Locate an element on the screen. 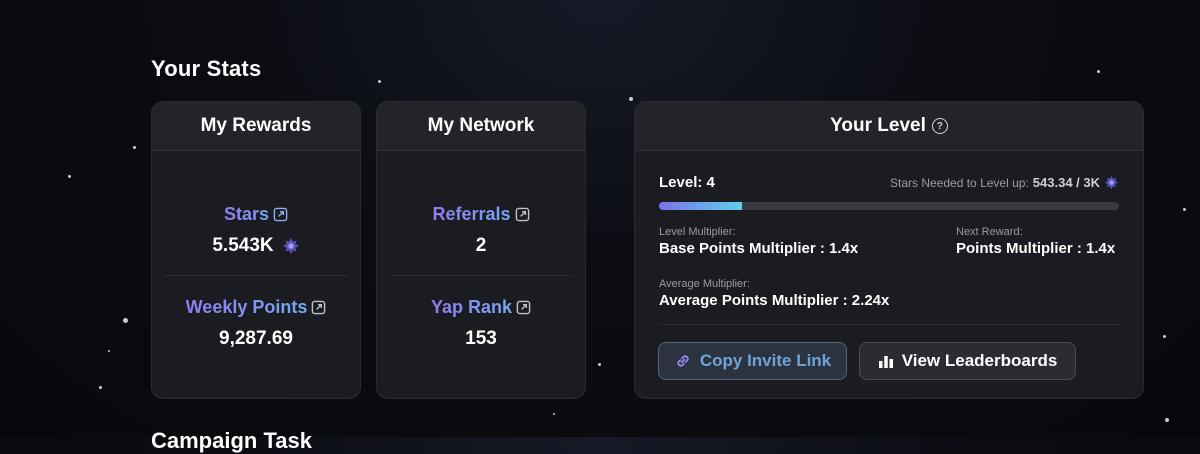  next-reward-value: Points Multiplier : 1.4x is located at coordinates (1036, 248).